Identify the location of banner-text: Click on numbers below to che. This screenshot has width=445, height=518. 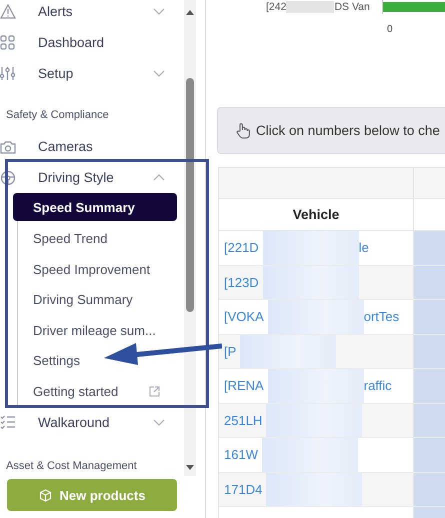
(348, 130).